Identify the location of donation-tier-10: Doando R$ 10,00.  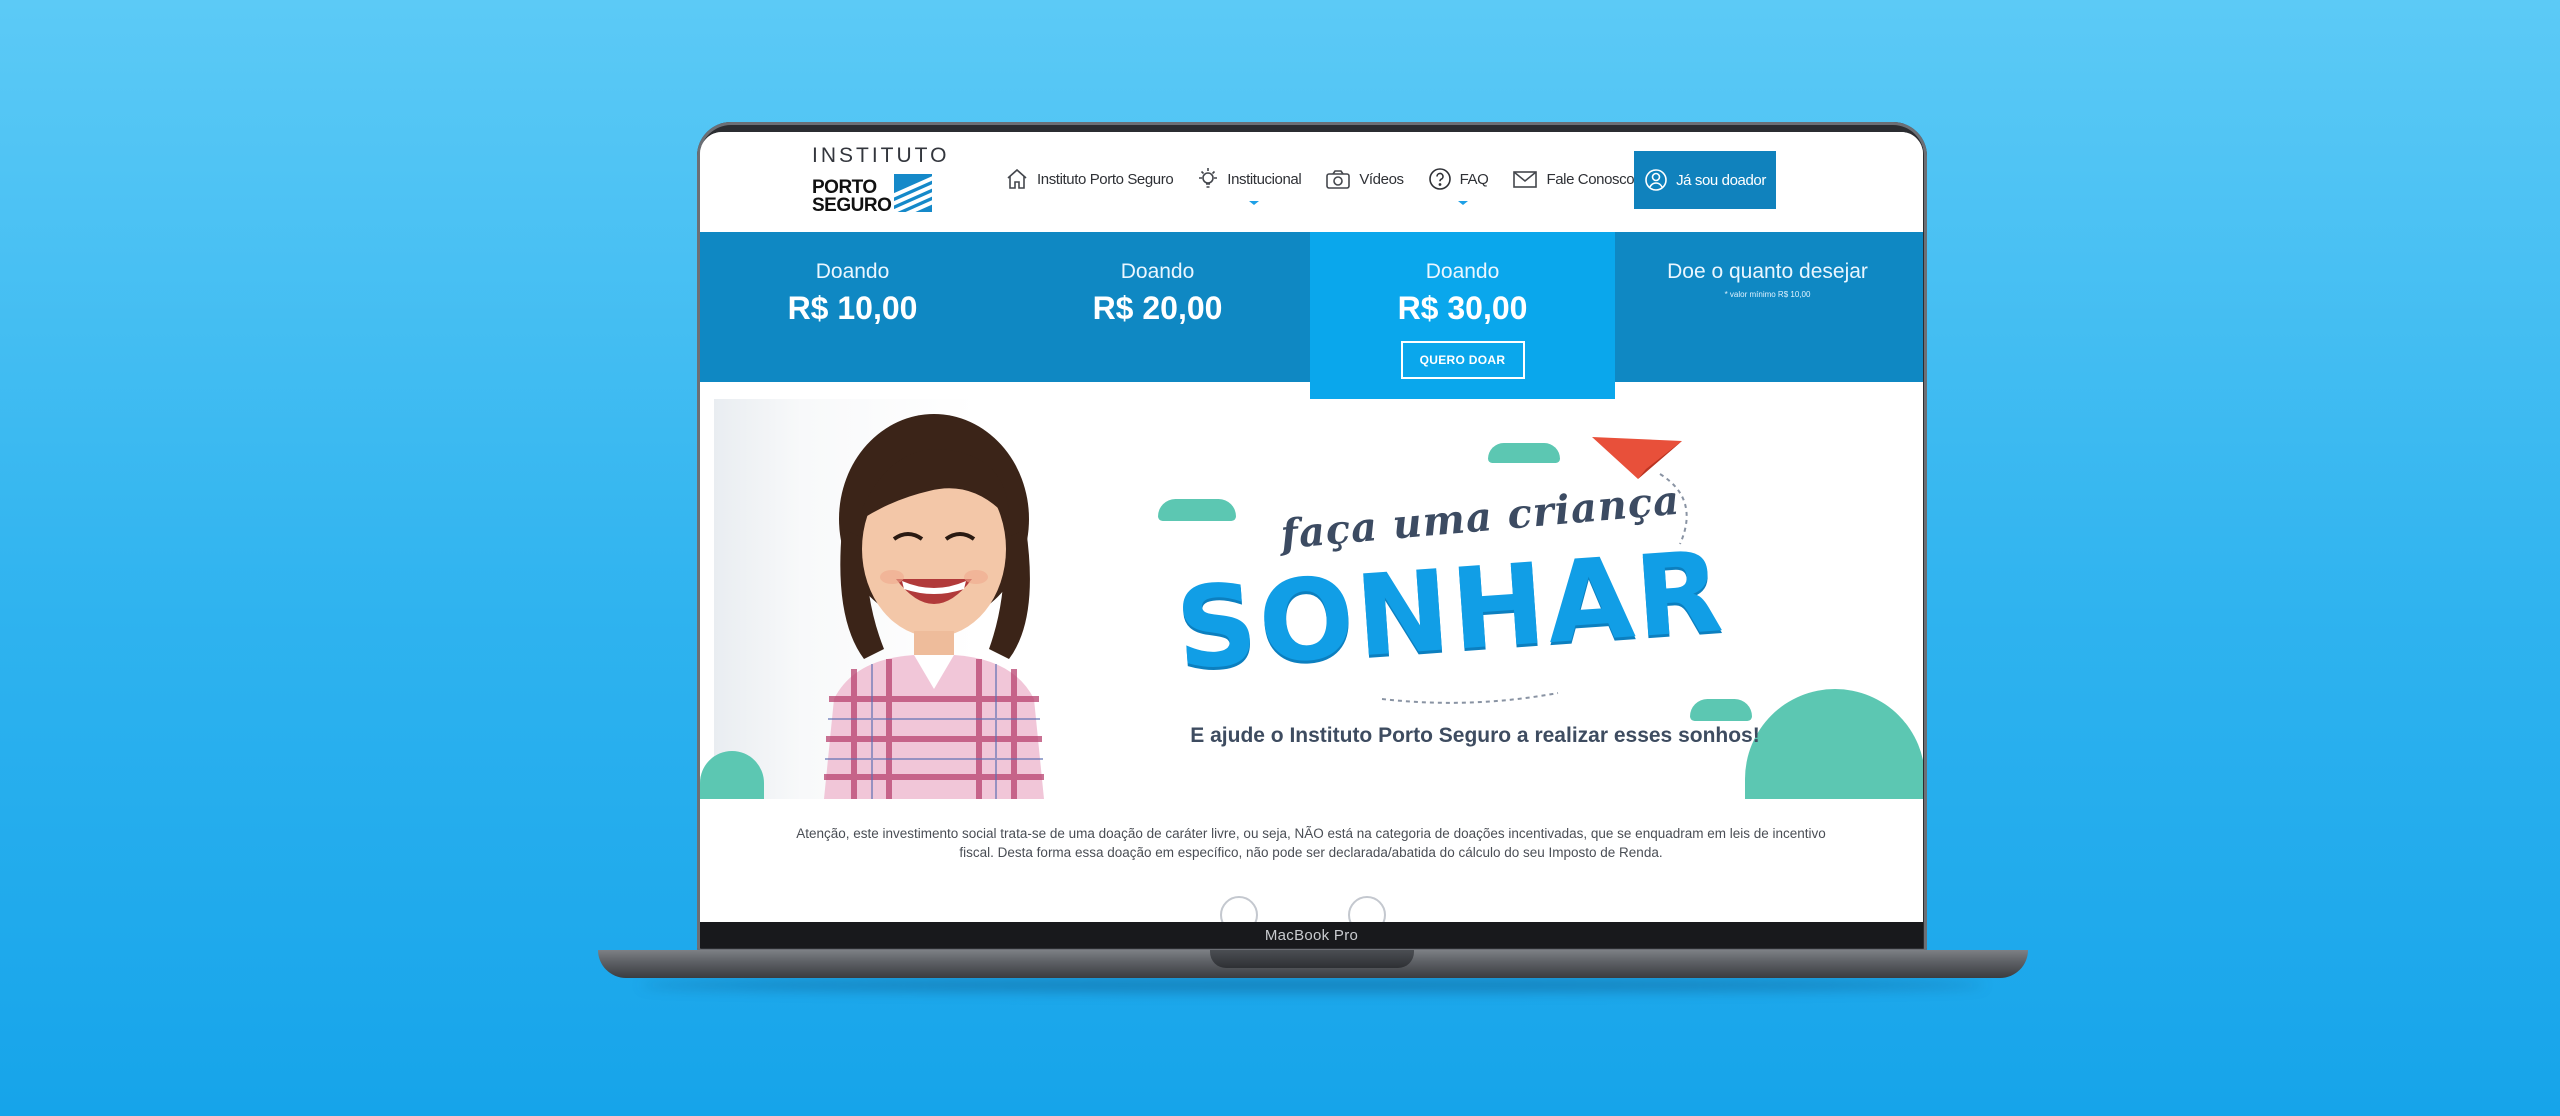
(852, 307).